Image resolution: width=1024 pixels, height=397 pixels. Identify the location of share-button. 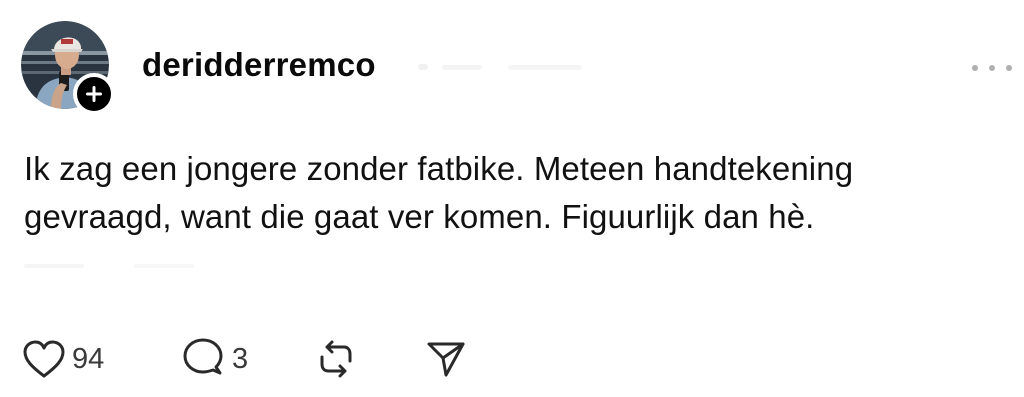
(446, 359).